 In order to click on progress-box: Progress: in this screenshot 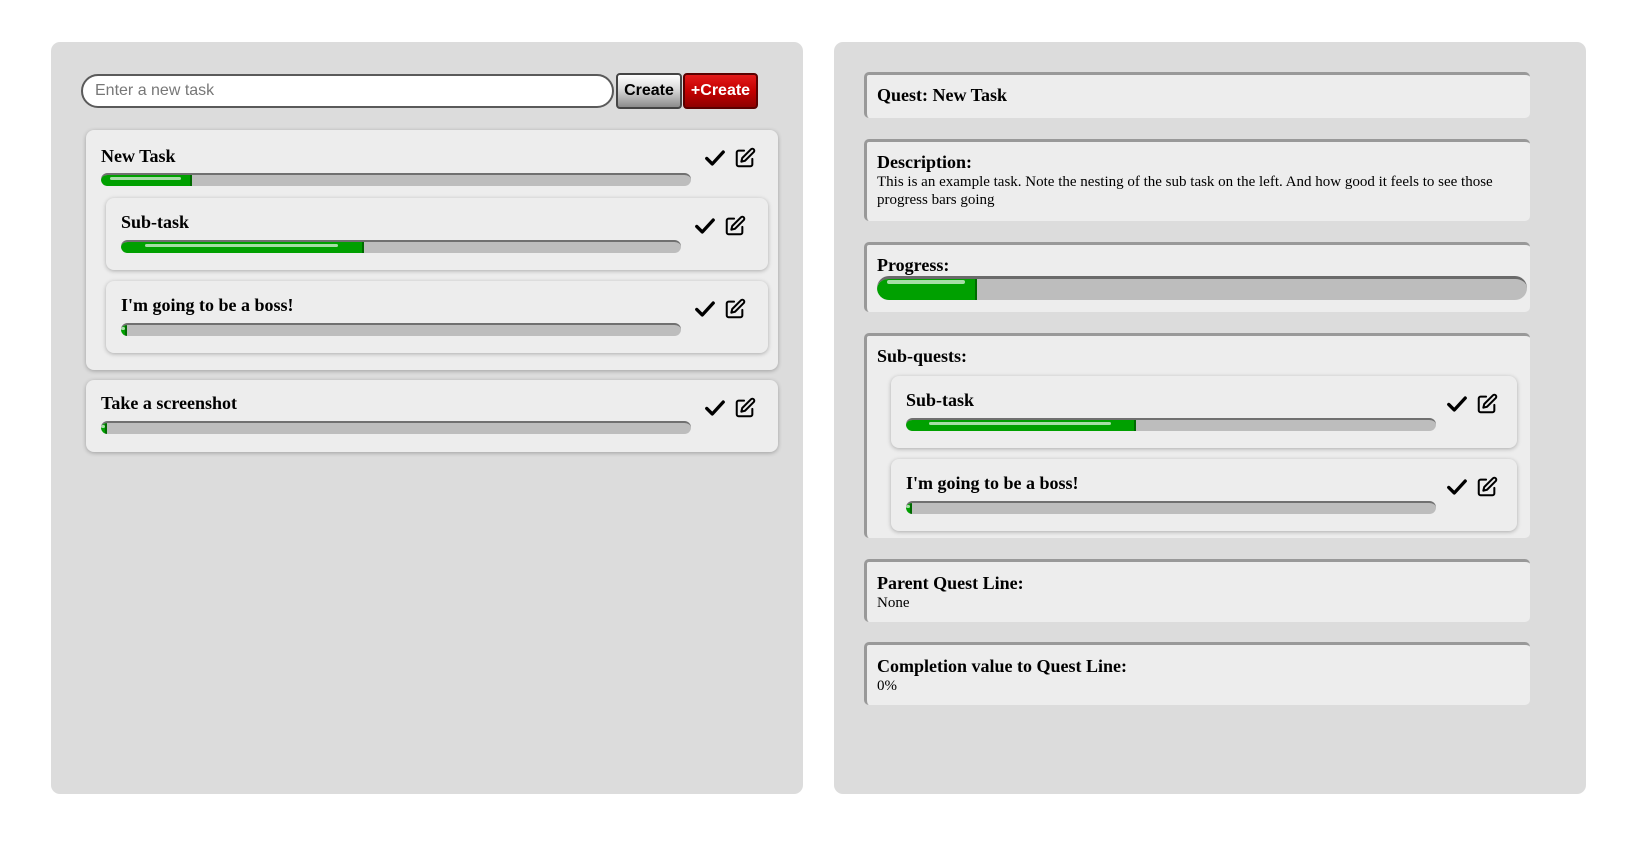, I will do `click(1197, 277)`.